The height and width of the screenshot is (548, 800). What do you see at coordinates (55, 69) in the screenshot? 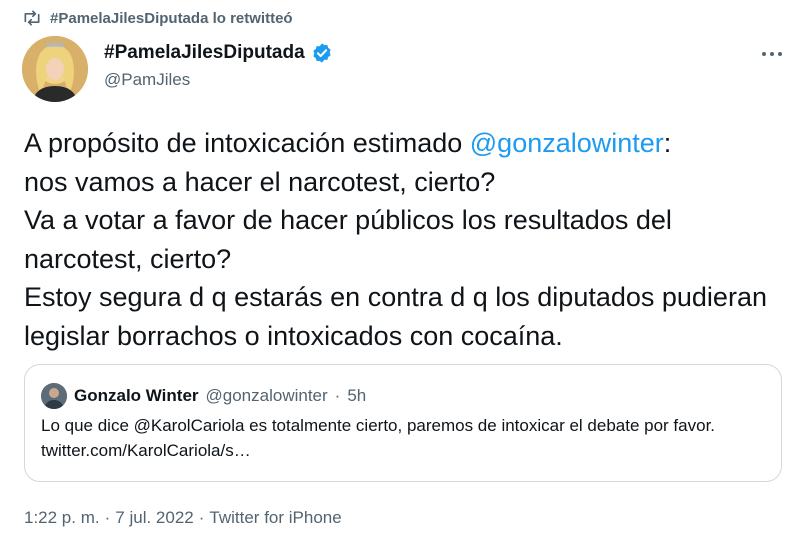
I see `author-avatar` at bounding box center [55, 69].